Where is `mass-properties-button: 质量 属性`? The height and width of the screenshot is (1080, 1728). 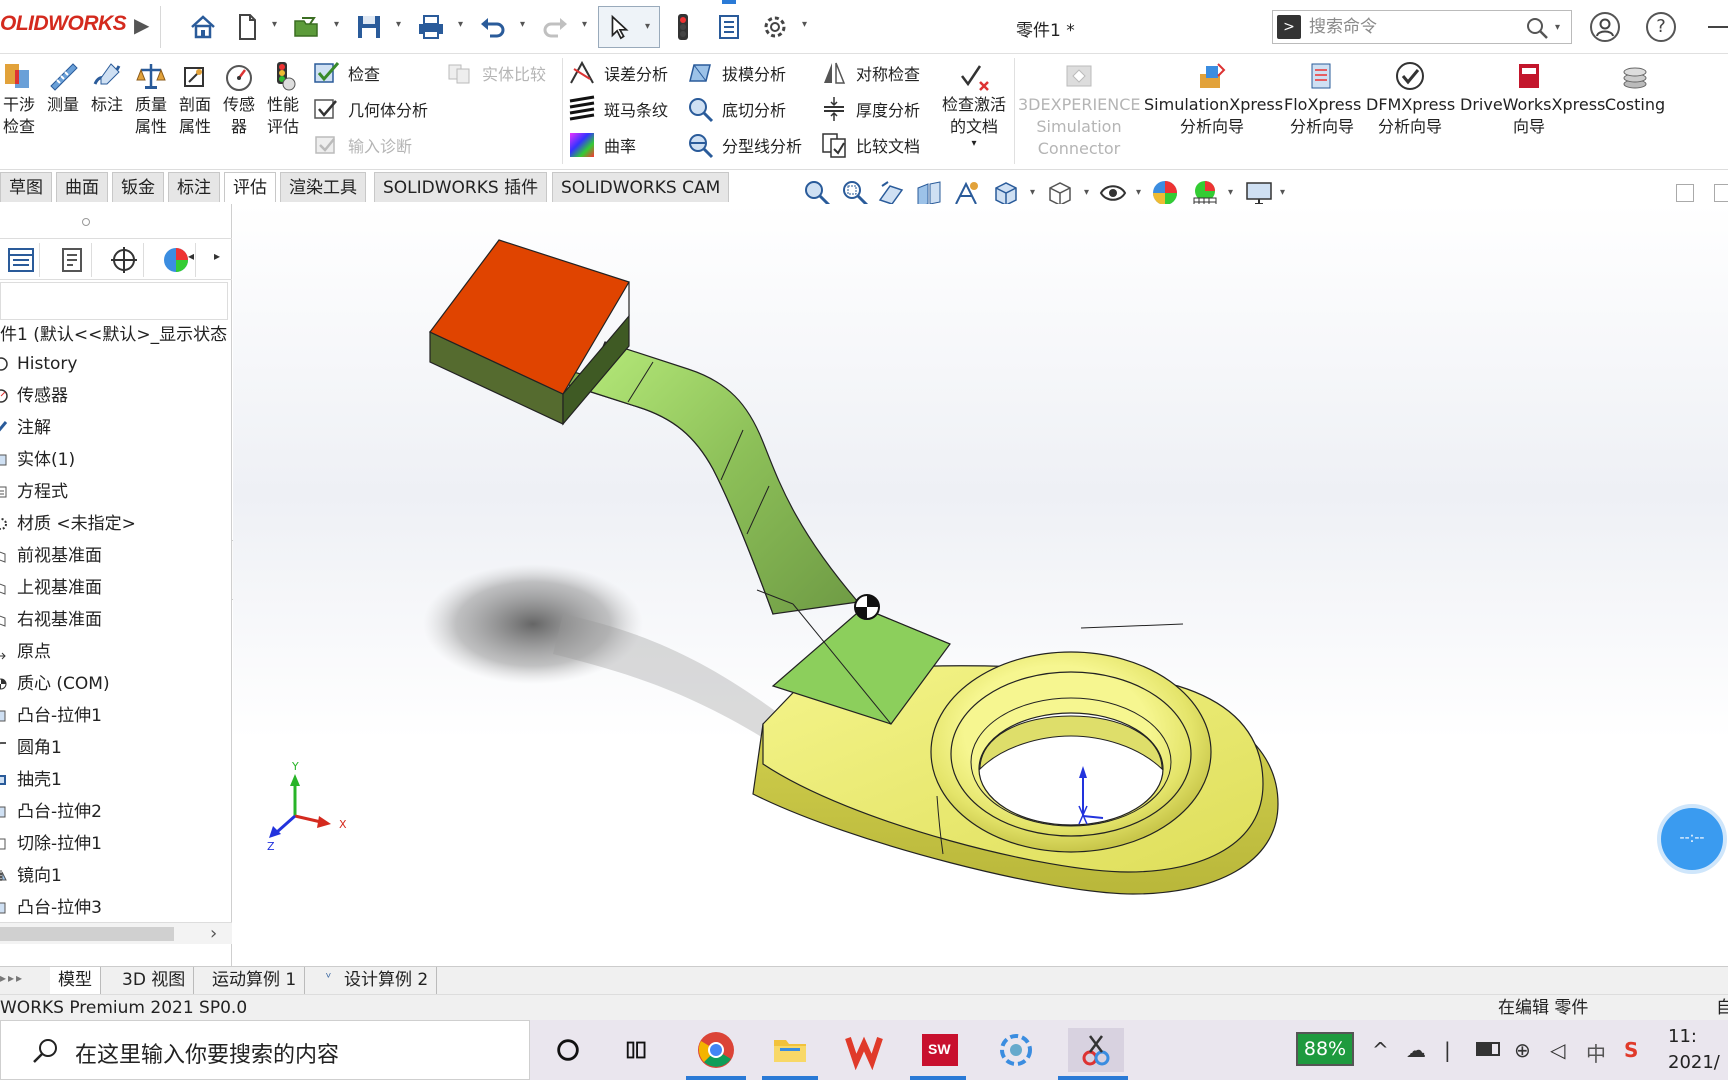
mass-properties-button: 质量 属性 is located at coordinates (151, 99).